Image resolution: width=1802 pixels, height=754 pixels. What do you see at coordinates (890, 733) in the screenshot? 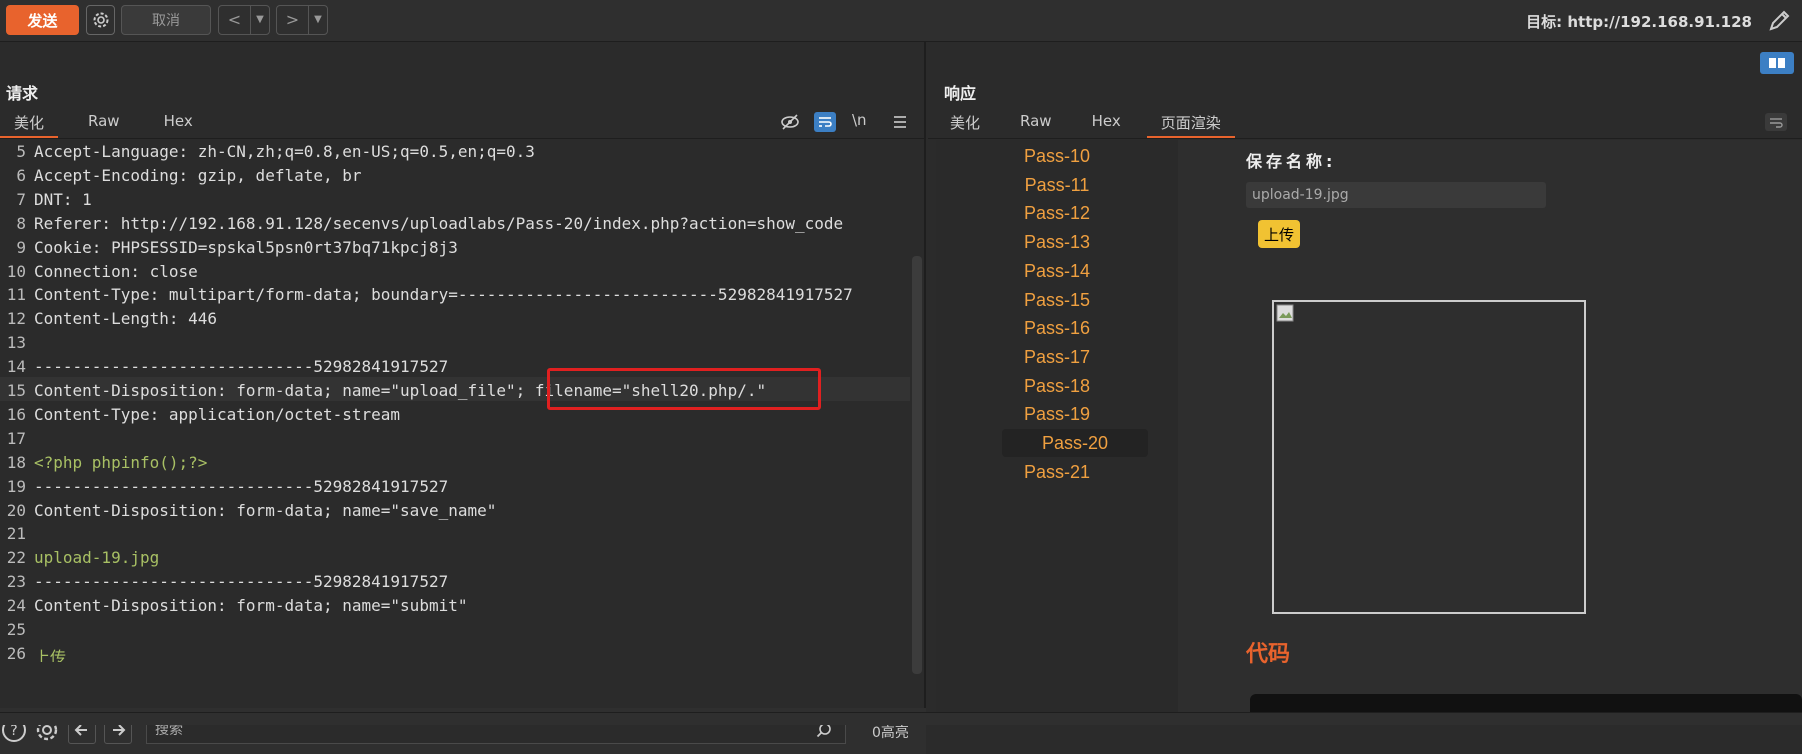
I see `highlight-count: 0高亮` at bounding box center [890, 733].